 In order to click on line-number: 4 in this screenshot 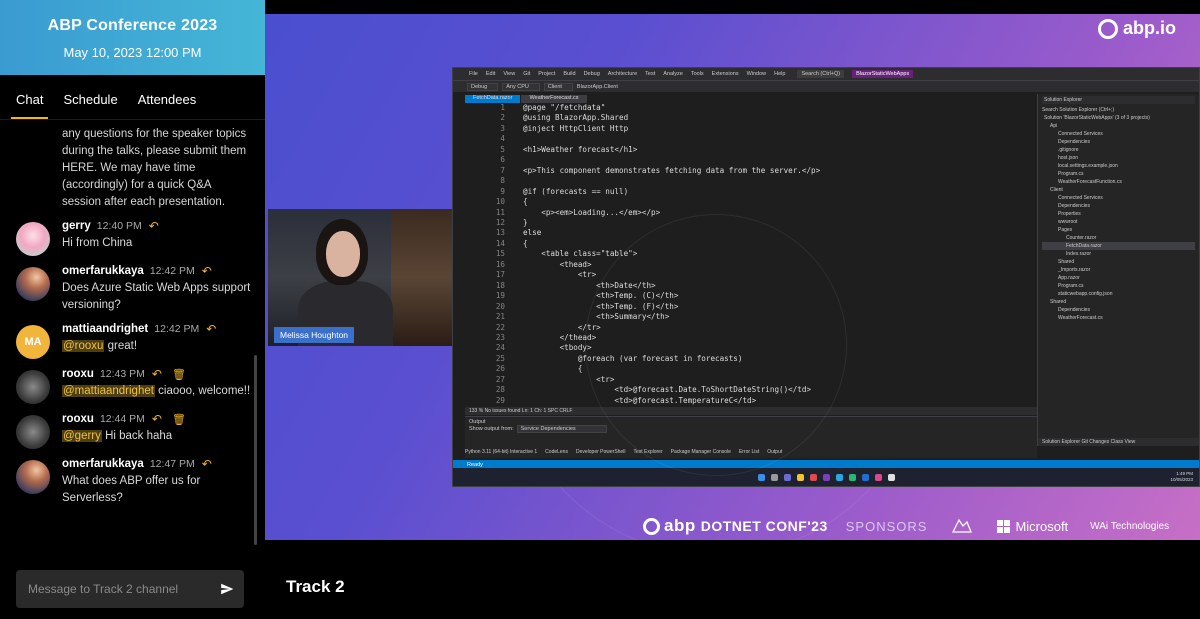, I will do `click(502, 139)`.